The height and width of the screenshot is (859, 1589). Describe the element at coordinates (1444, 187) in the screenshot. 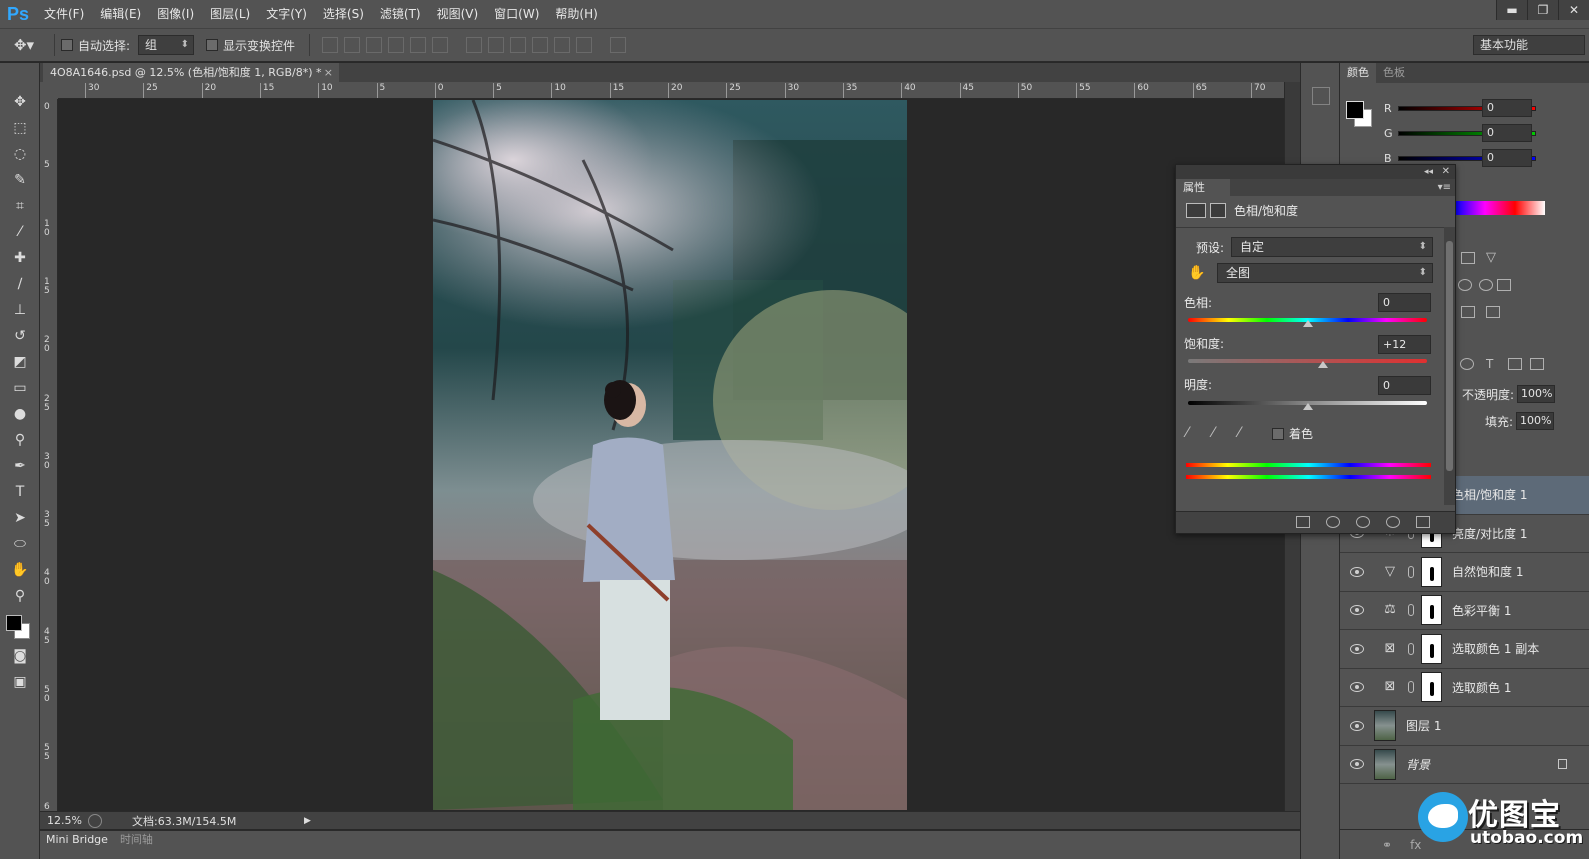

I see `panel-menu-icon: ▾≡` at that location.